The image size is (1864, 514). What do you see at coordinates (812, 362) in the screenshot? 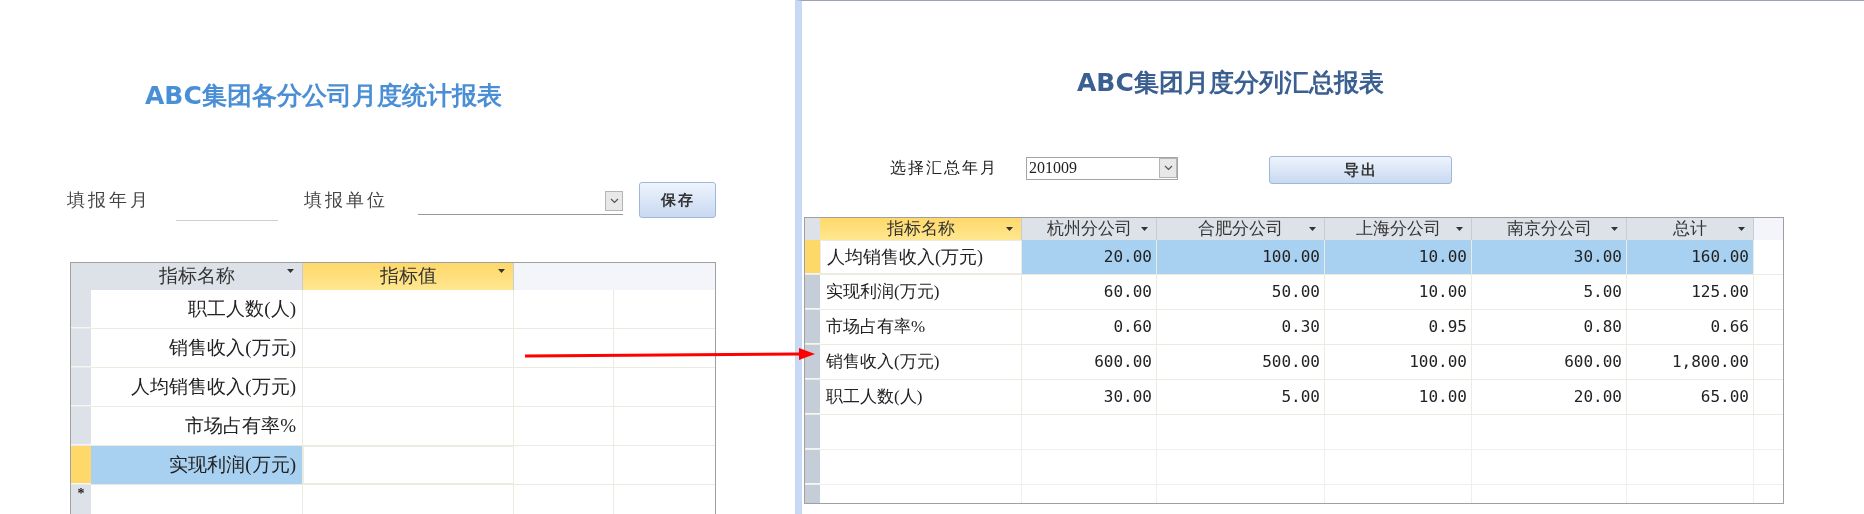
I see `row-selector` at bounding box center [812, 362].